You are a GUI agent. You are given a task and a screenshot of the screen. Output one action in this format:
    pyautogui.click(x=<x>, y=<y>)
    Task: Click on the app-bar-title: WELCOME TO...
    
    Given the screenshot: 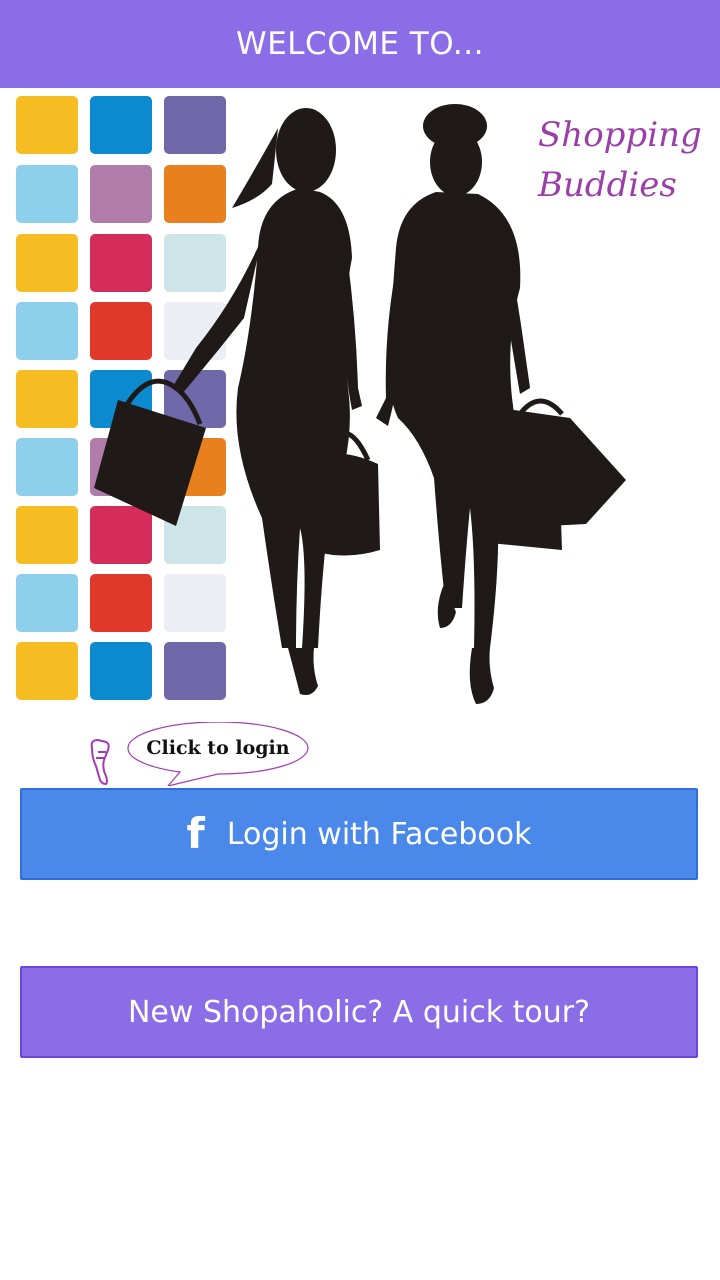 What is the action you would take?
    pyautogui.click(x=360, y=44)
    